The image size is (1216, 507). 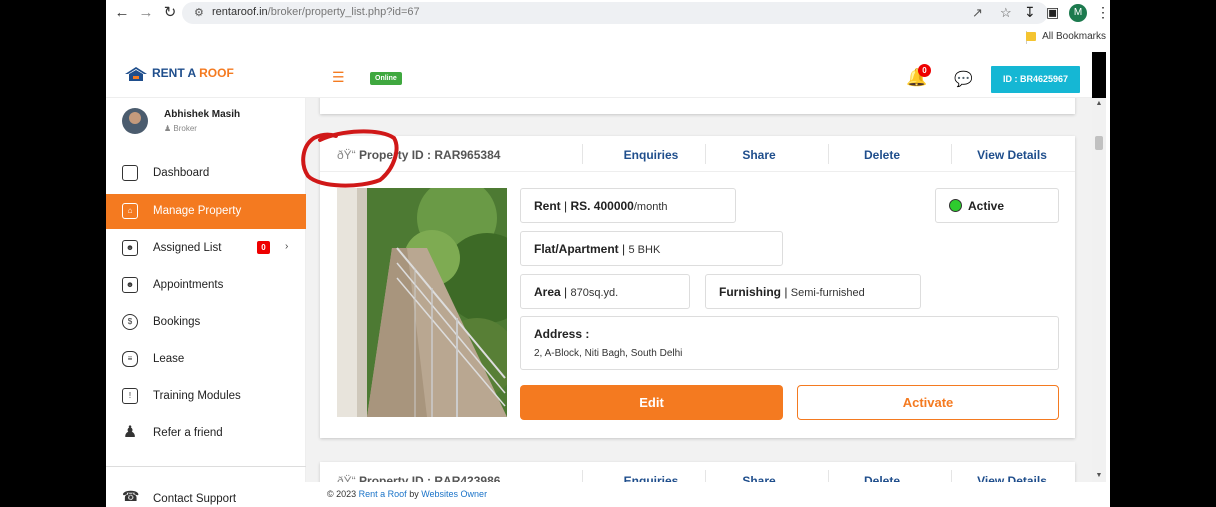 I want to click on property-type-field: Flat/Apartment | 5 BHK, so click(x=651, y=248).